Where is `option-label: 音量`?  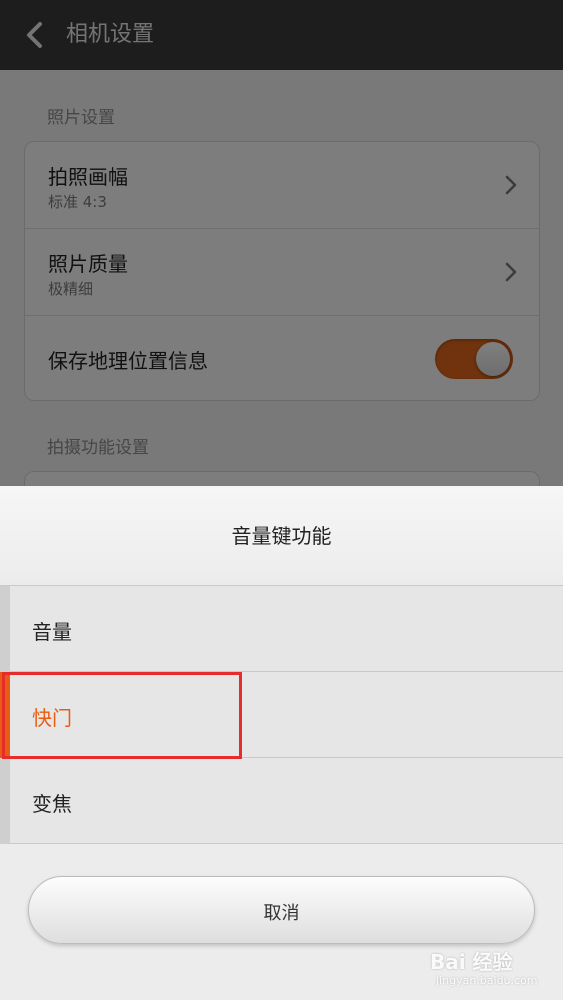 option-label: 音量 is located at coordinates (52, 632).